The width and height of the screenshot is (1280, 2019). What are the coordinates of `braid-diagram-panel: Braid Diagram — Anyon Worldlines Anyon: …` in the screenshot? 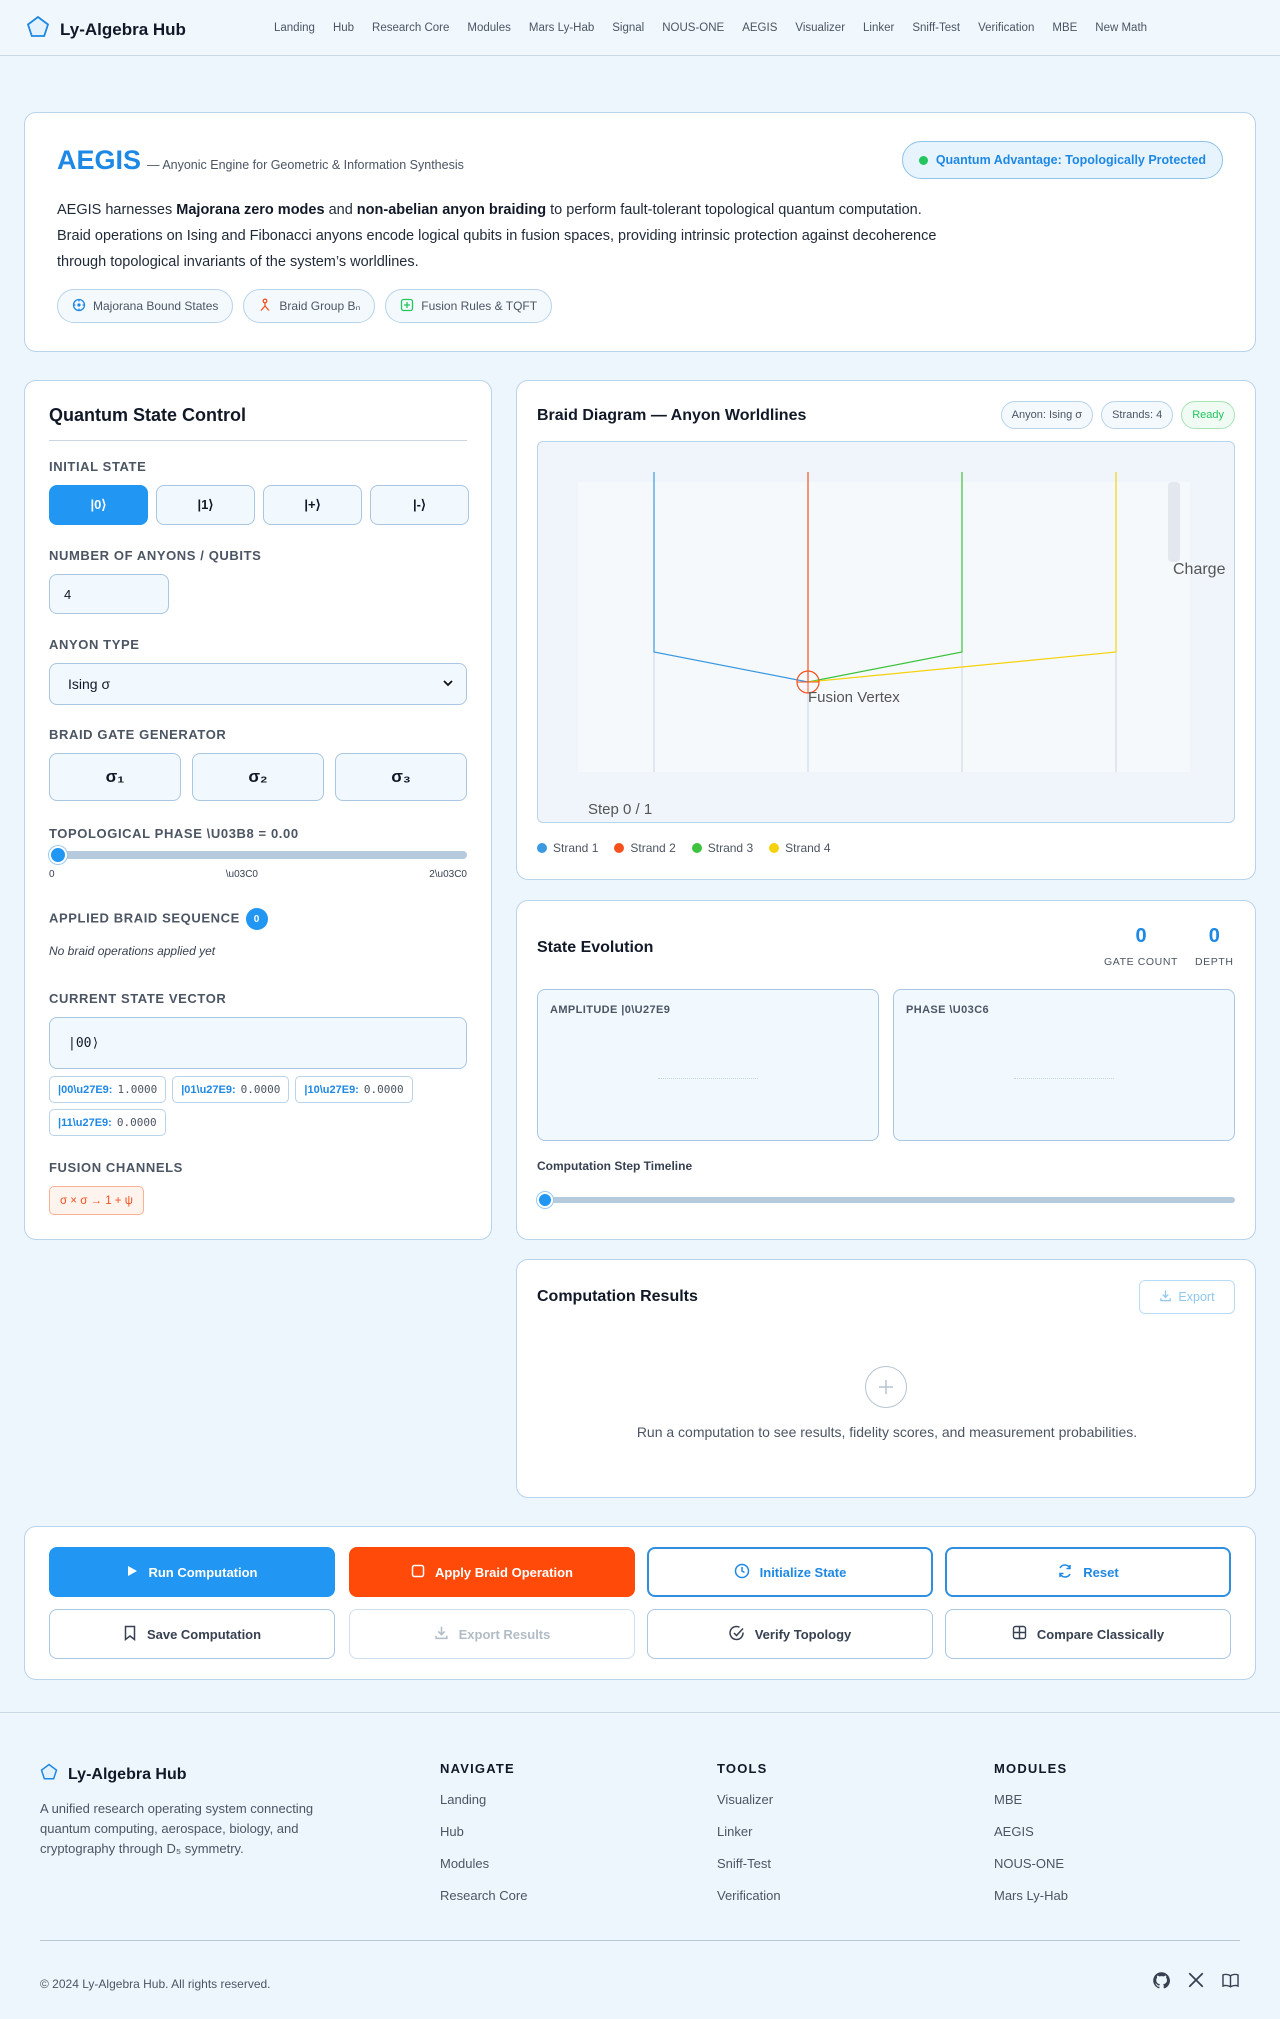 It's located at (886, 630).